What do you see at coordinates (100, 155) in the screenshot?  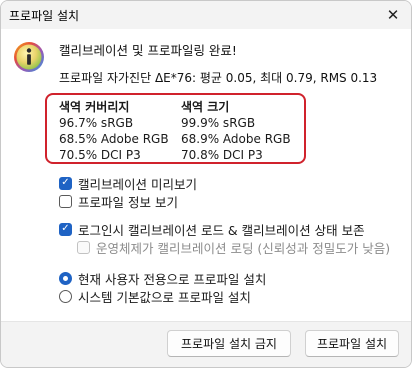 I see `gamut-coverage-dcip3: 70.5% DCI P3` at bounding box center [100, 155].